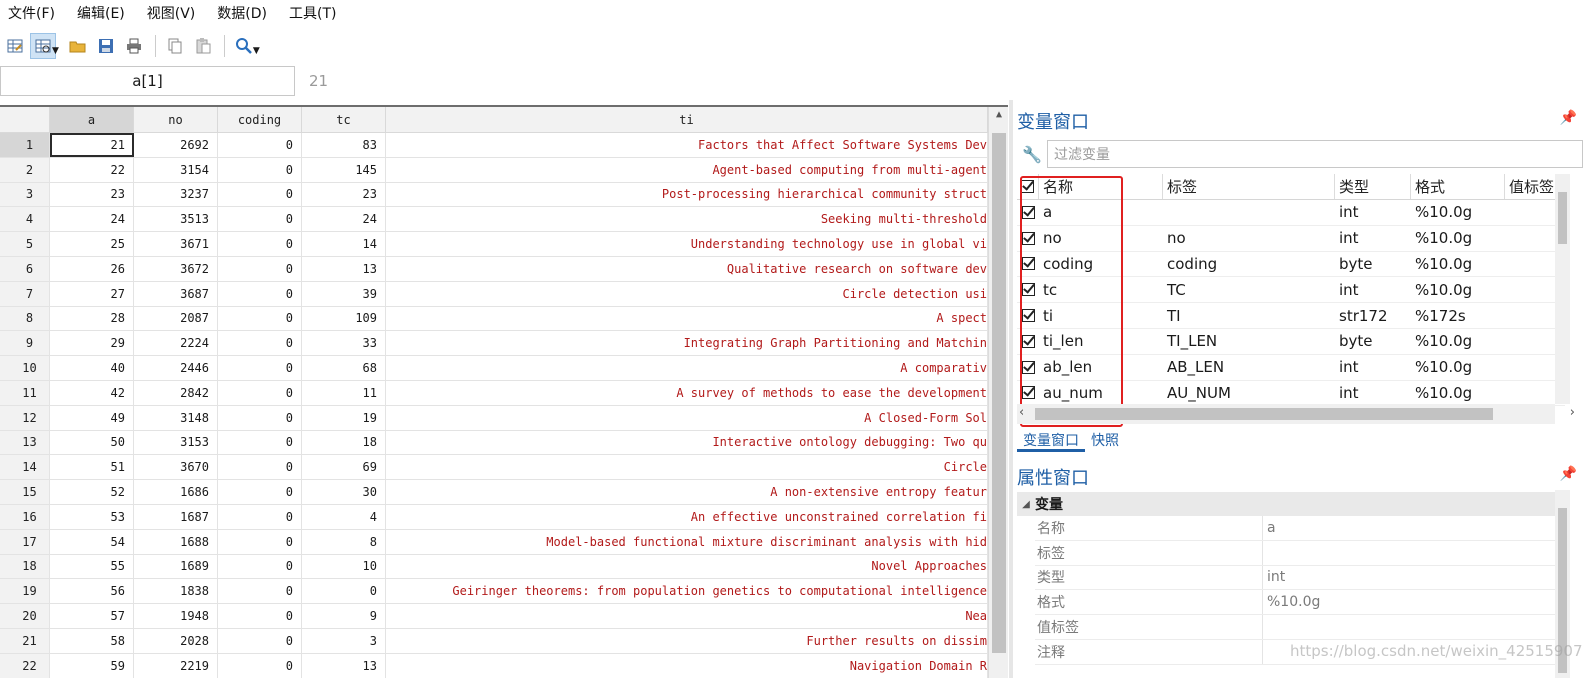  I want to click on header-type: 类型, so click(1373, 186).